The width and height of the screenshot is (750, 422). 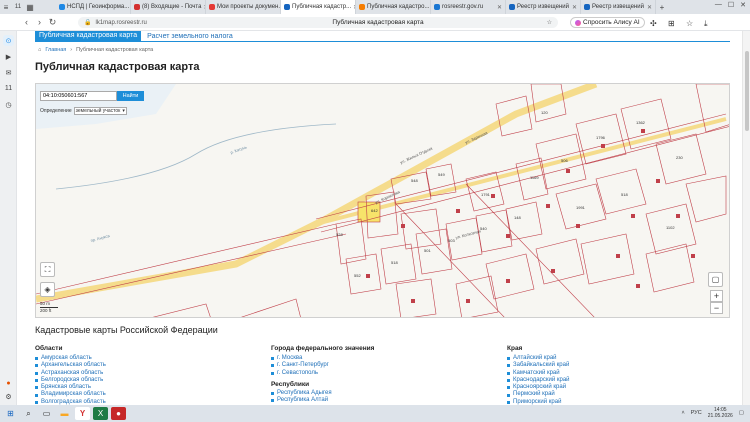 What do you see at coordinates (239, 149) in the screenshot?
I see `river-label: р. Катунь` at bounding box center [239, 149].